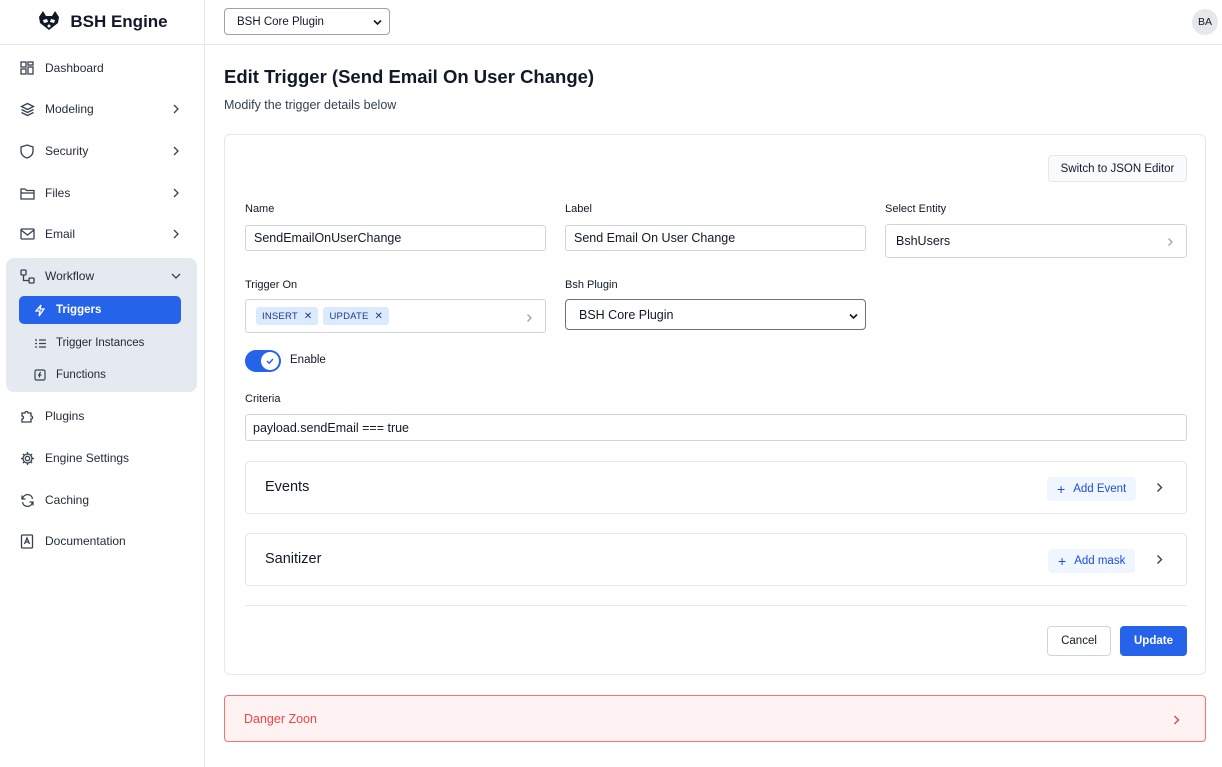 The image size is (1222, 767). I want to click on entity-select-value: BshUsers, so click(923, 241).